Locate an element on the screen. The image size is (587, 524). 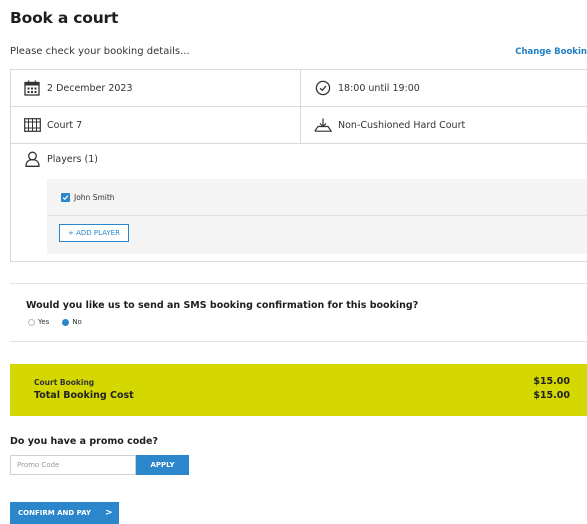
details-row-datetime: 2 December 2023 18:00 until 19:00 is located at coordinates (299, 88).